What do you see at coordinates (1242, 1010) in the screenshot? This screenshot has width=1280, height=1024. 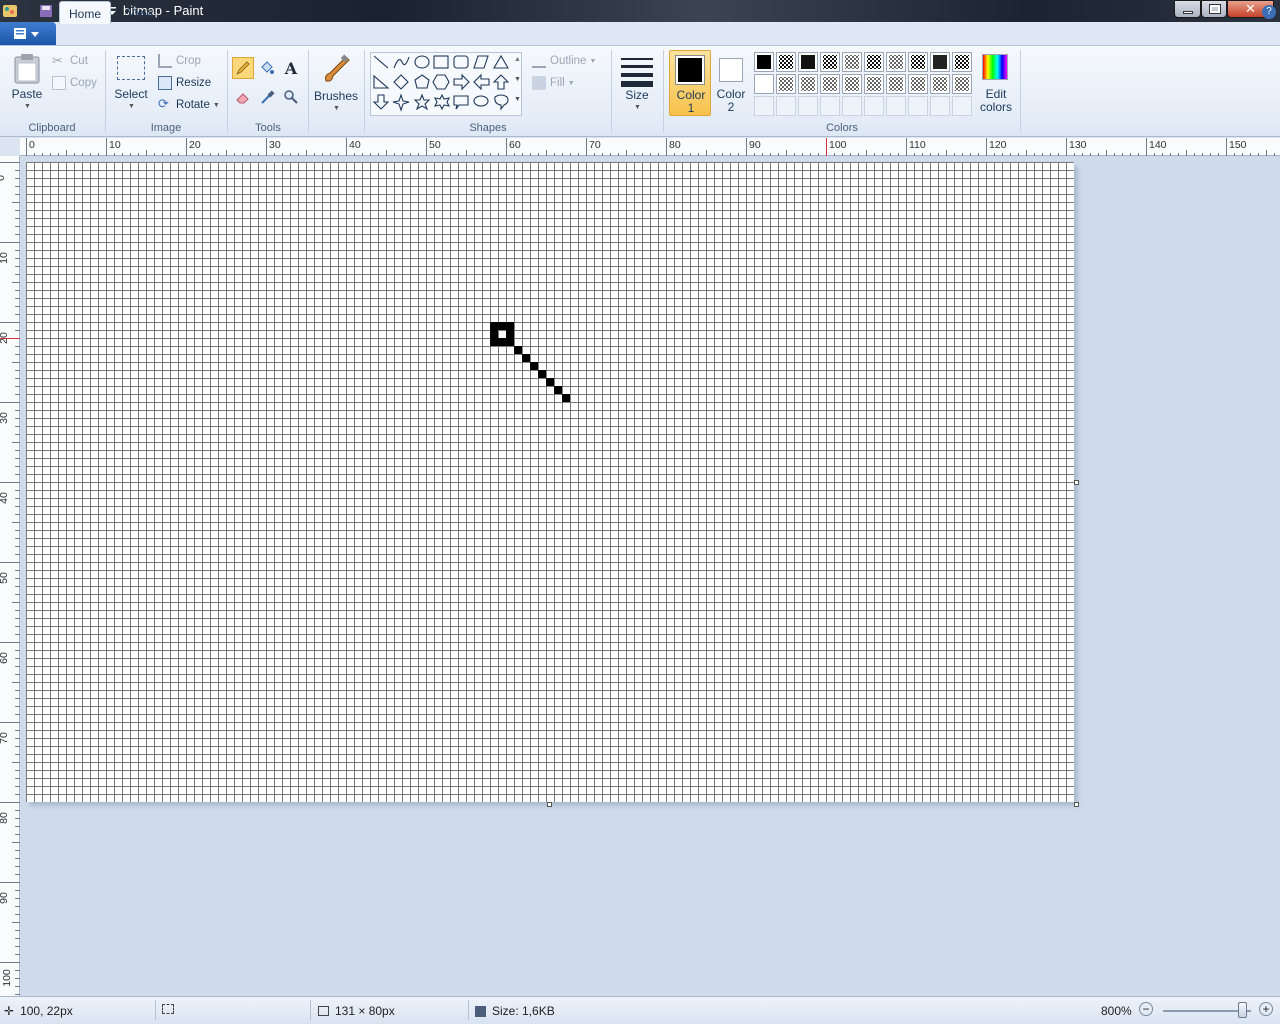 I see `zoom-slider-thumb` at bounding box center [1242, 1010].